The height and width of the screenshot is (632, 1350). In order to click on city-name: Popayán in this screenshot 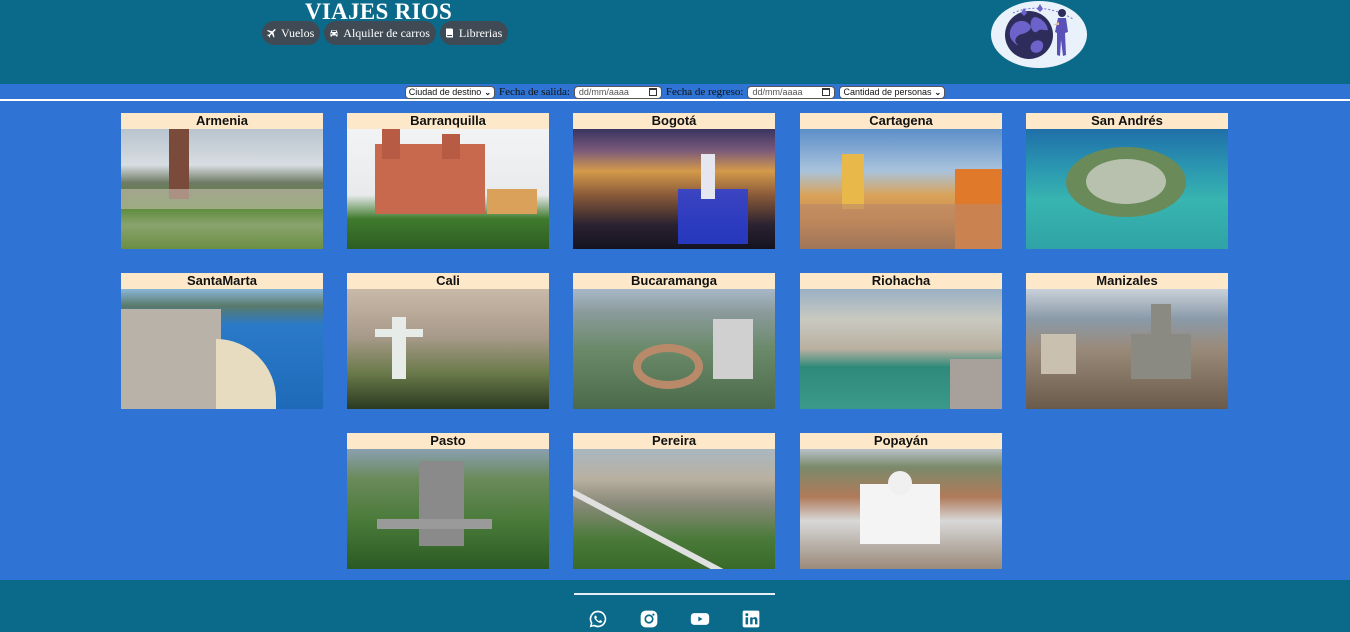, I will do `click(901, 441)`.